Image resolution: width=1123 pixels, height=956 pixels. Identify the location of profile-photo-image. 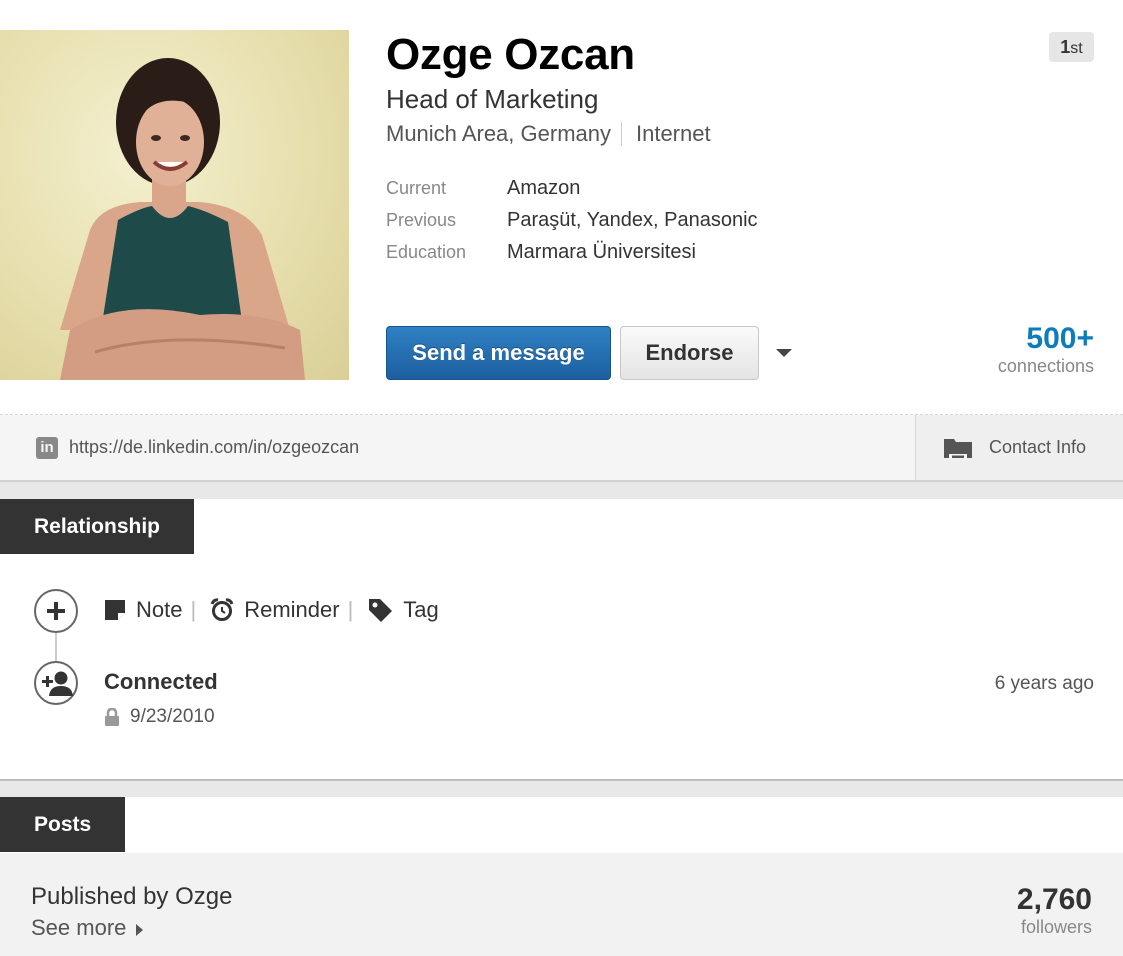
(182, 219).